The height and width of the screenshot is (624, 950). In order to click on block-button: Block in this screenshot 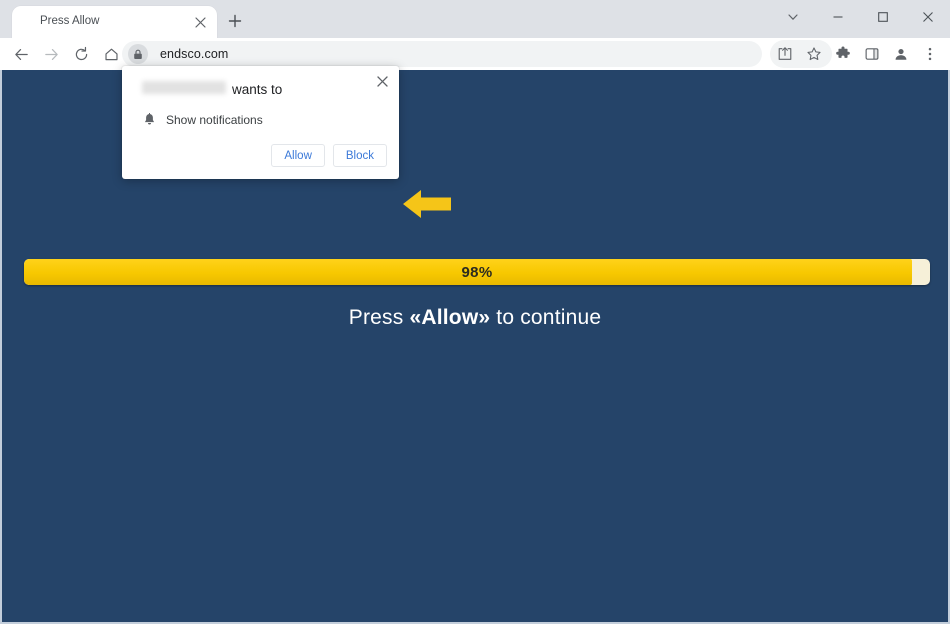, I will do `click(359, 155)`.